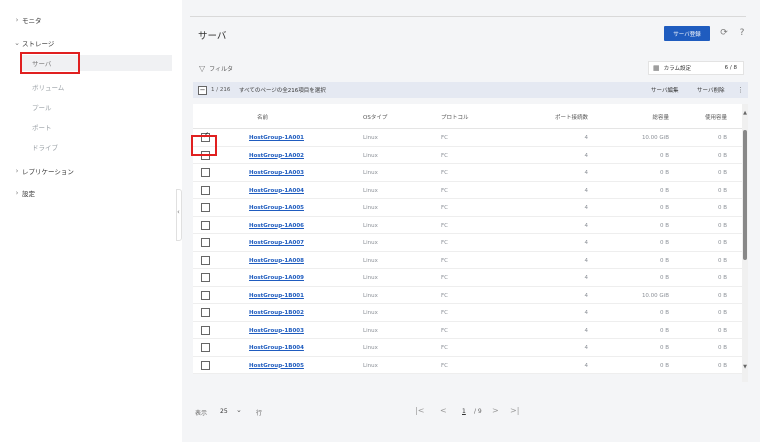  Describe the element at coordinates (419, 410) in the screenshot. I see `first-page-icon: |<` at that location.